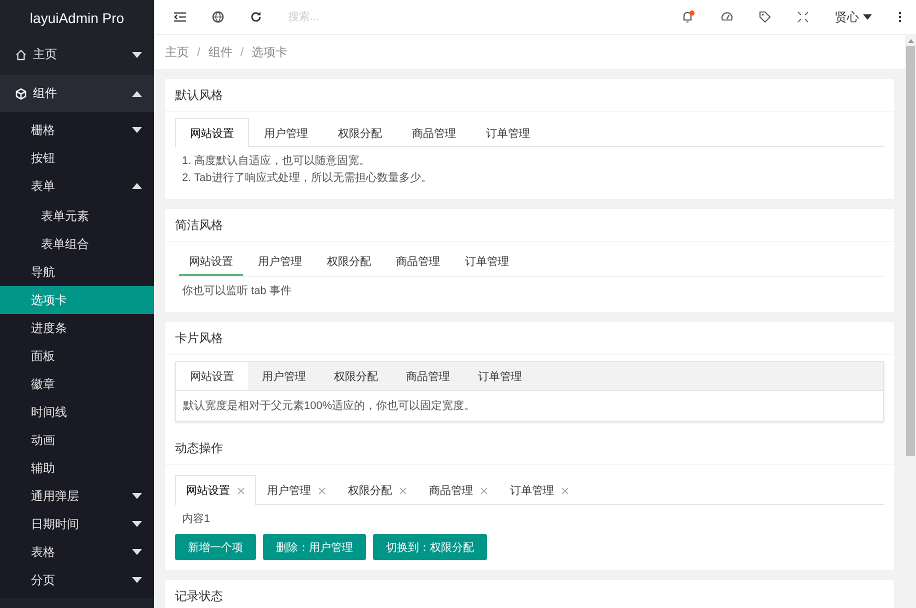 Image resolution: width=916 pixels, height=608 pixels. Describe the element at coordinates (314, 547) in the screenshot. I see `action-button: 删除：用户管理` at that location.